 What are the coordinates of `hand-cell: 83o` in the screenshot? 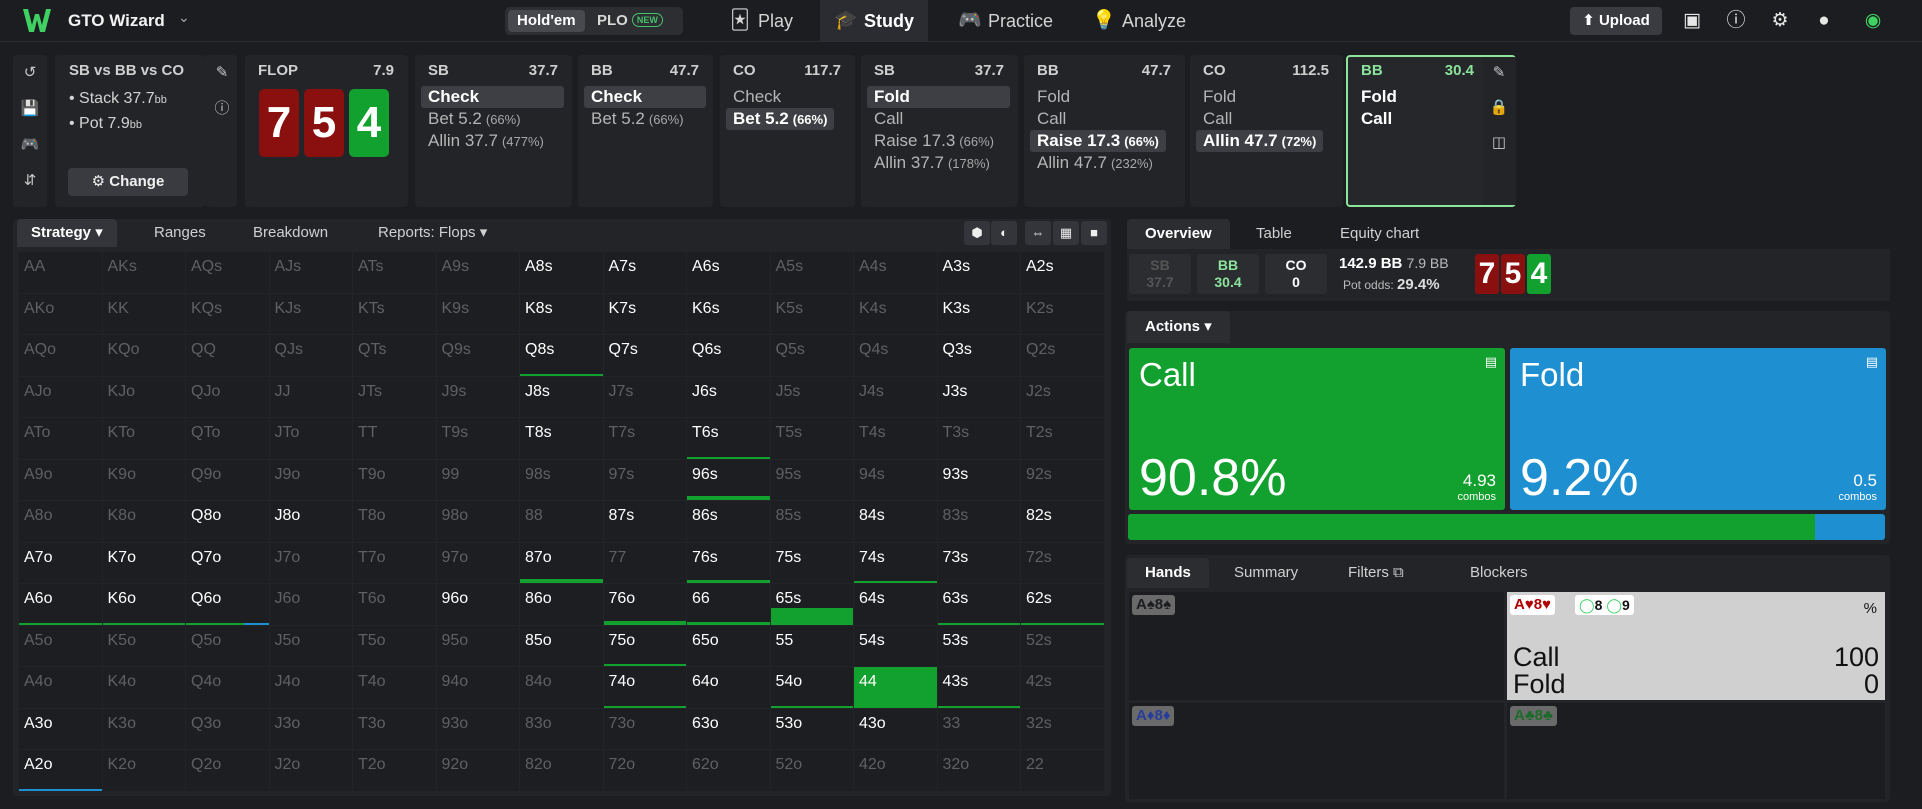 It's located at (561, 728).